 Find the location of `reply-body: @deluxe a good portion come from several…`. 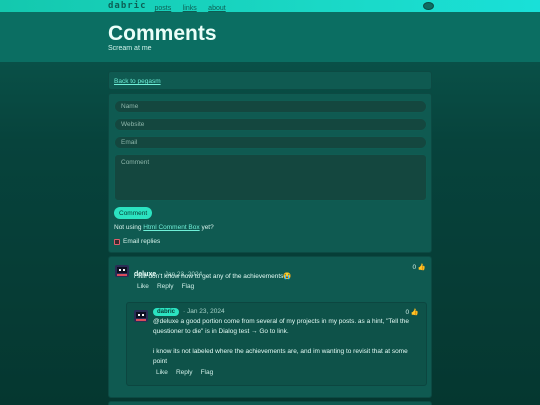

reply-body: @deluxe a good portion come from several… is located at coordinates (281, 326).